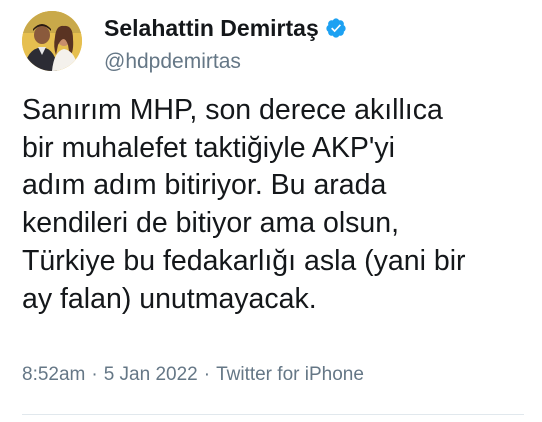 The width and height of the screenshot is (542, 422). I want to click on tweet-text-line: ay falan) unutmayacak., so click(169, 298).